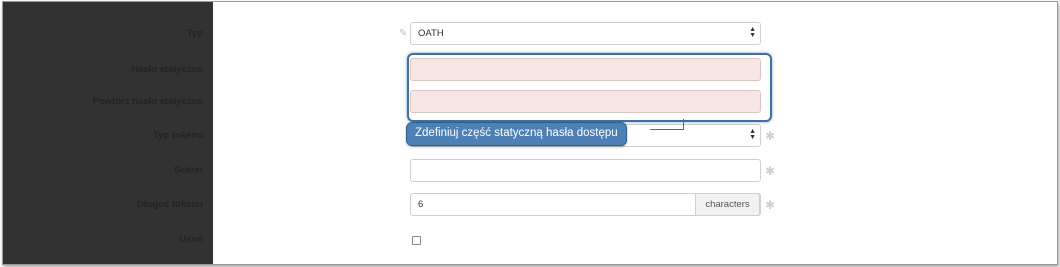 The width and height of the screenshot is (1060, 267). I want to click on powtorz-haslo-input, so click(585, 101).